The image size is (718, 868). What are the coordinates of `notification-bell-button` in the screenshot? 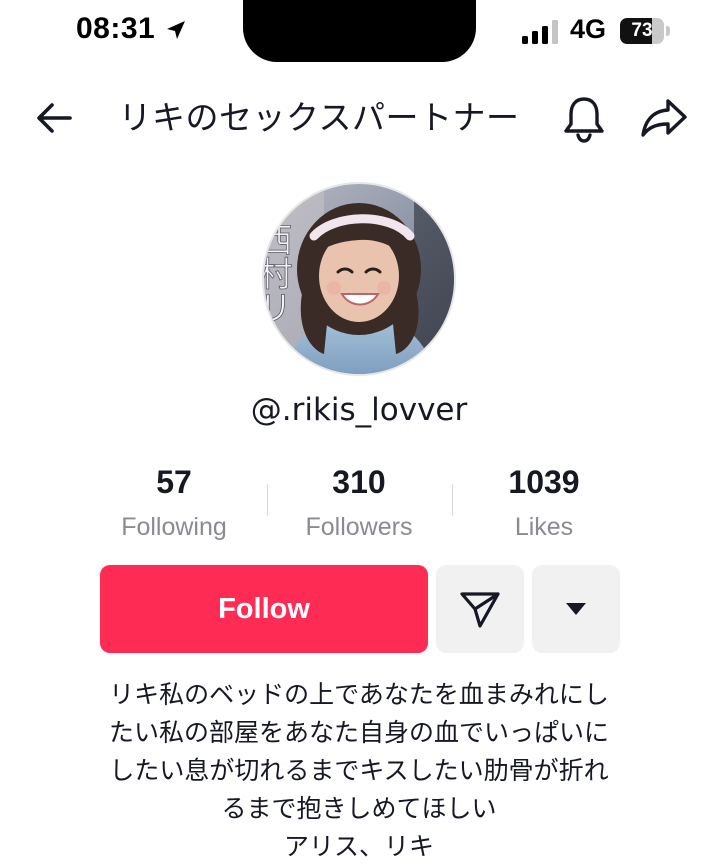 It's located at (584, 118).